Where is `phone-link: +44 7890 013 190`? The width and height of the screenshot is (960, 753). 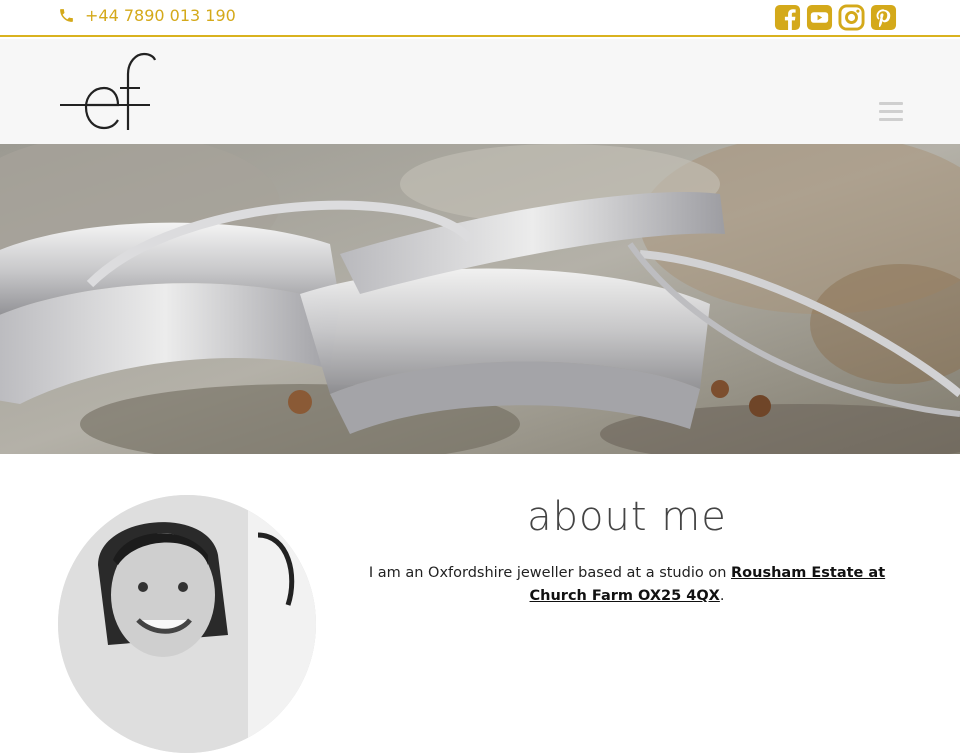
phone-link: +44 7890 013 190 is located at coordinates (147, 15).